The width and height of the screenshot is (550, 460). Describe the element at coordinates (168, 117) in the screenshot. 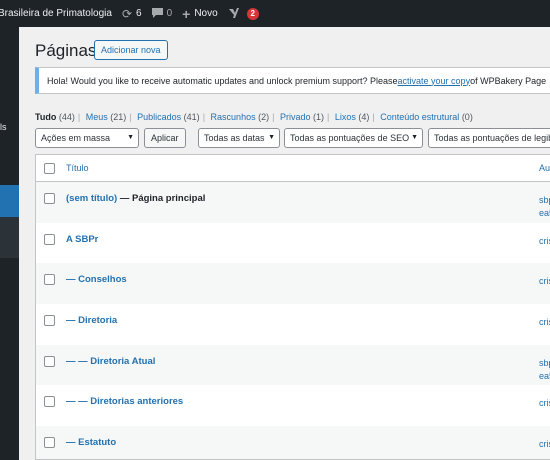

I see `view-published: Publicados (41)` at that location.